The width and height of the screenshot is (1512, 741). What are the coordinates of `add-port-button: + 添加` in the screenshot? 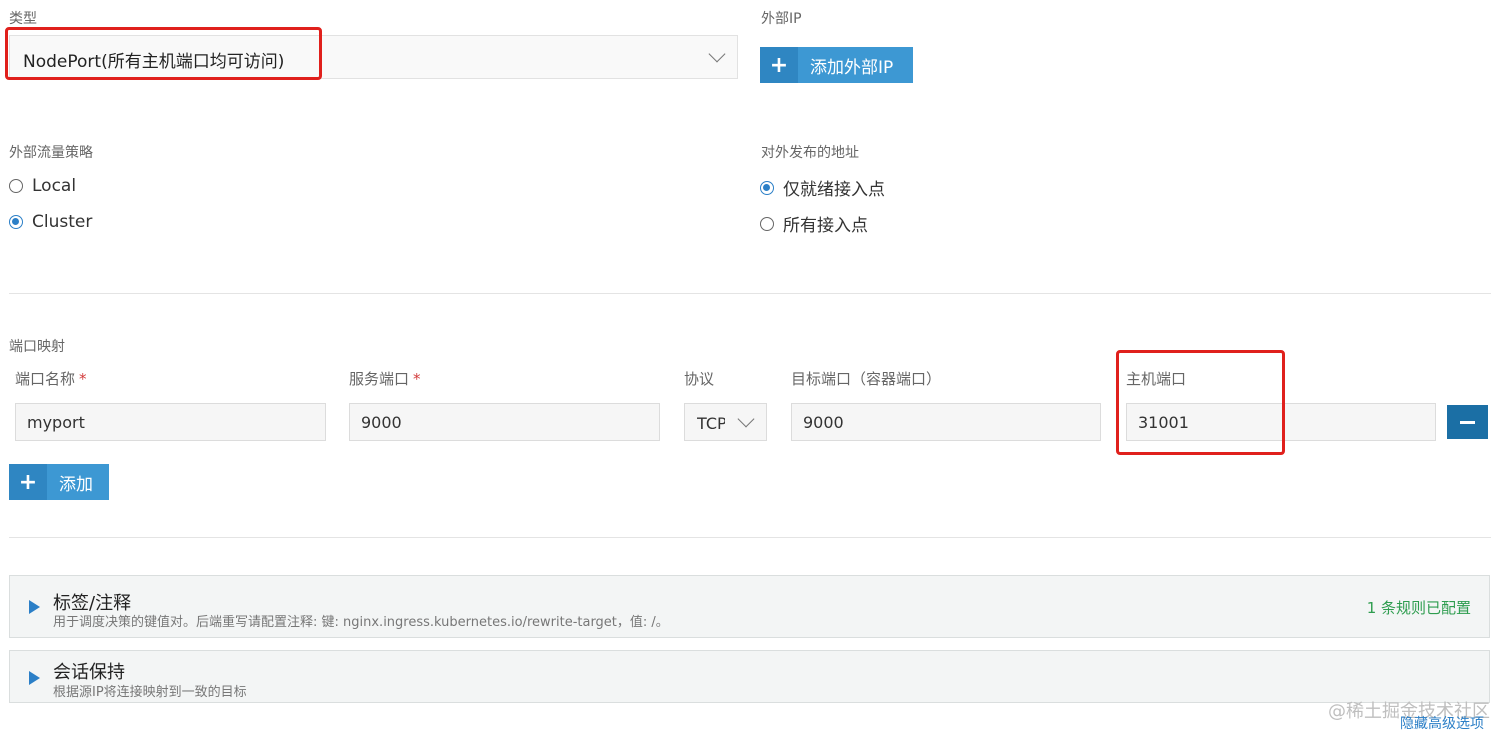 It's located at (59, 482).